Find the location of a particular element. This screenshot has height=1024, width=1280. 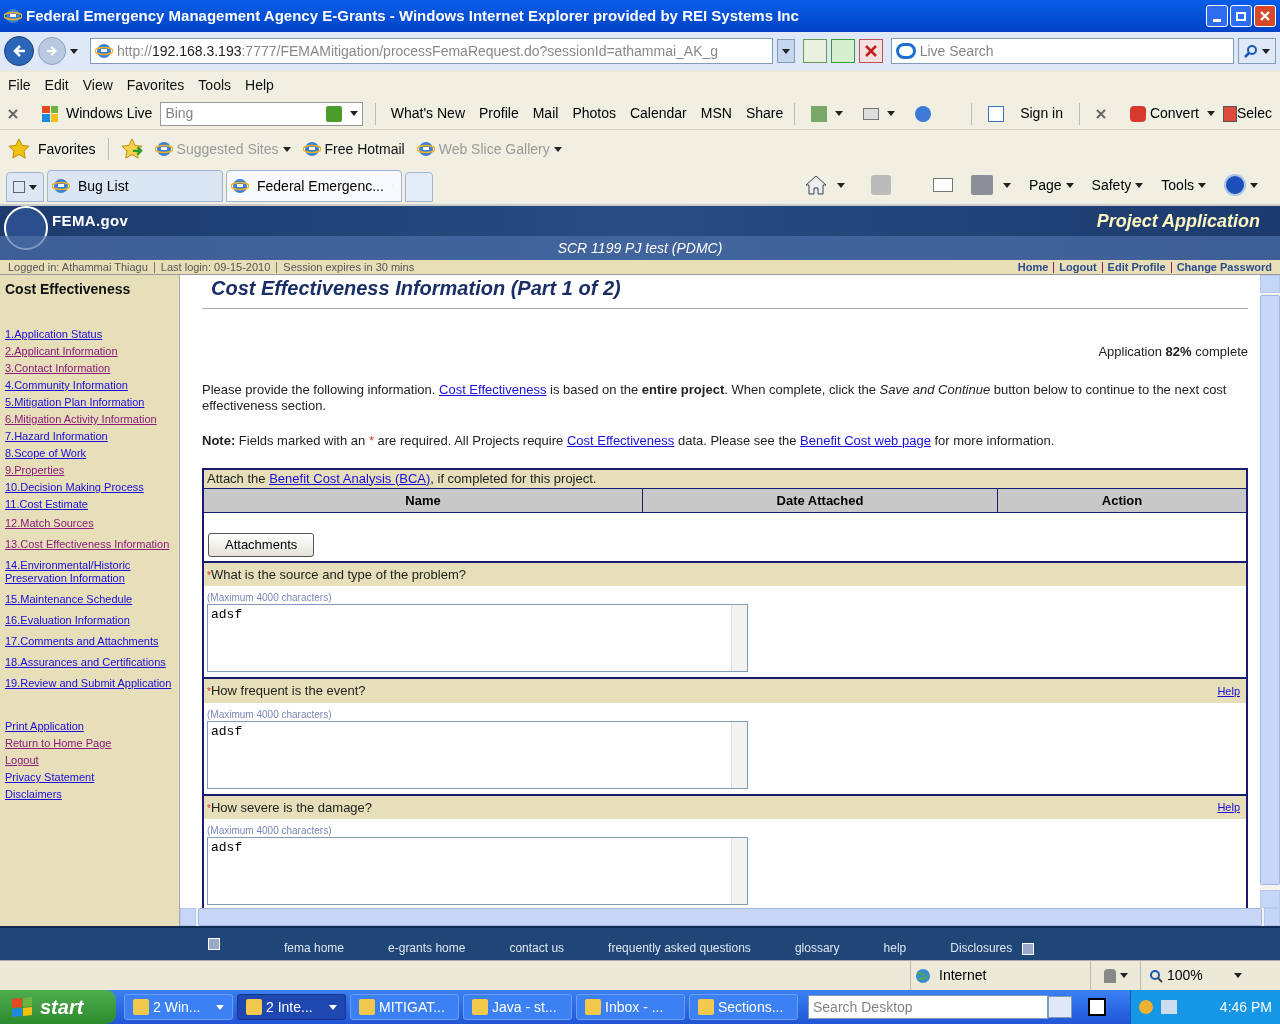

toolbar-link: Mail is located at coordinates (545, 113).